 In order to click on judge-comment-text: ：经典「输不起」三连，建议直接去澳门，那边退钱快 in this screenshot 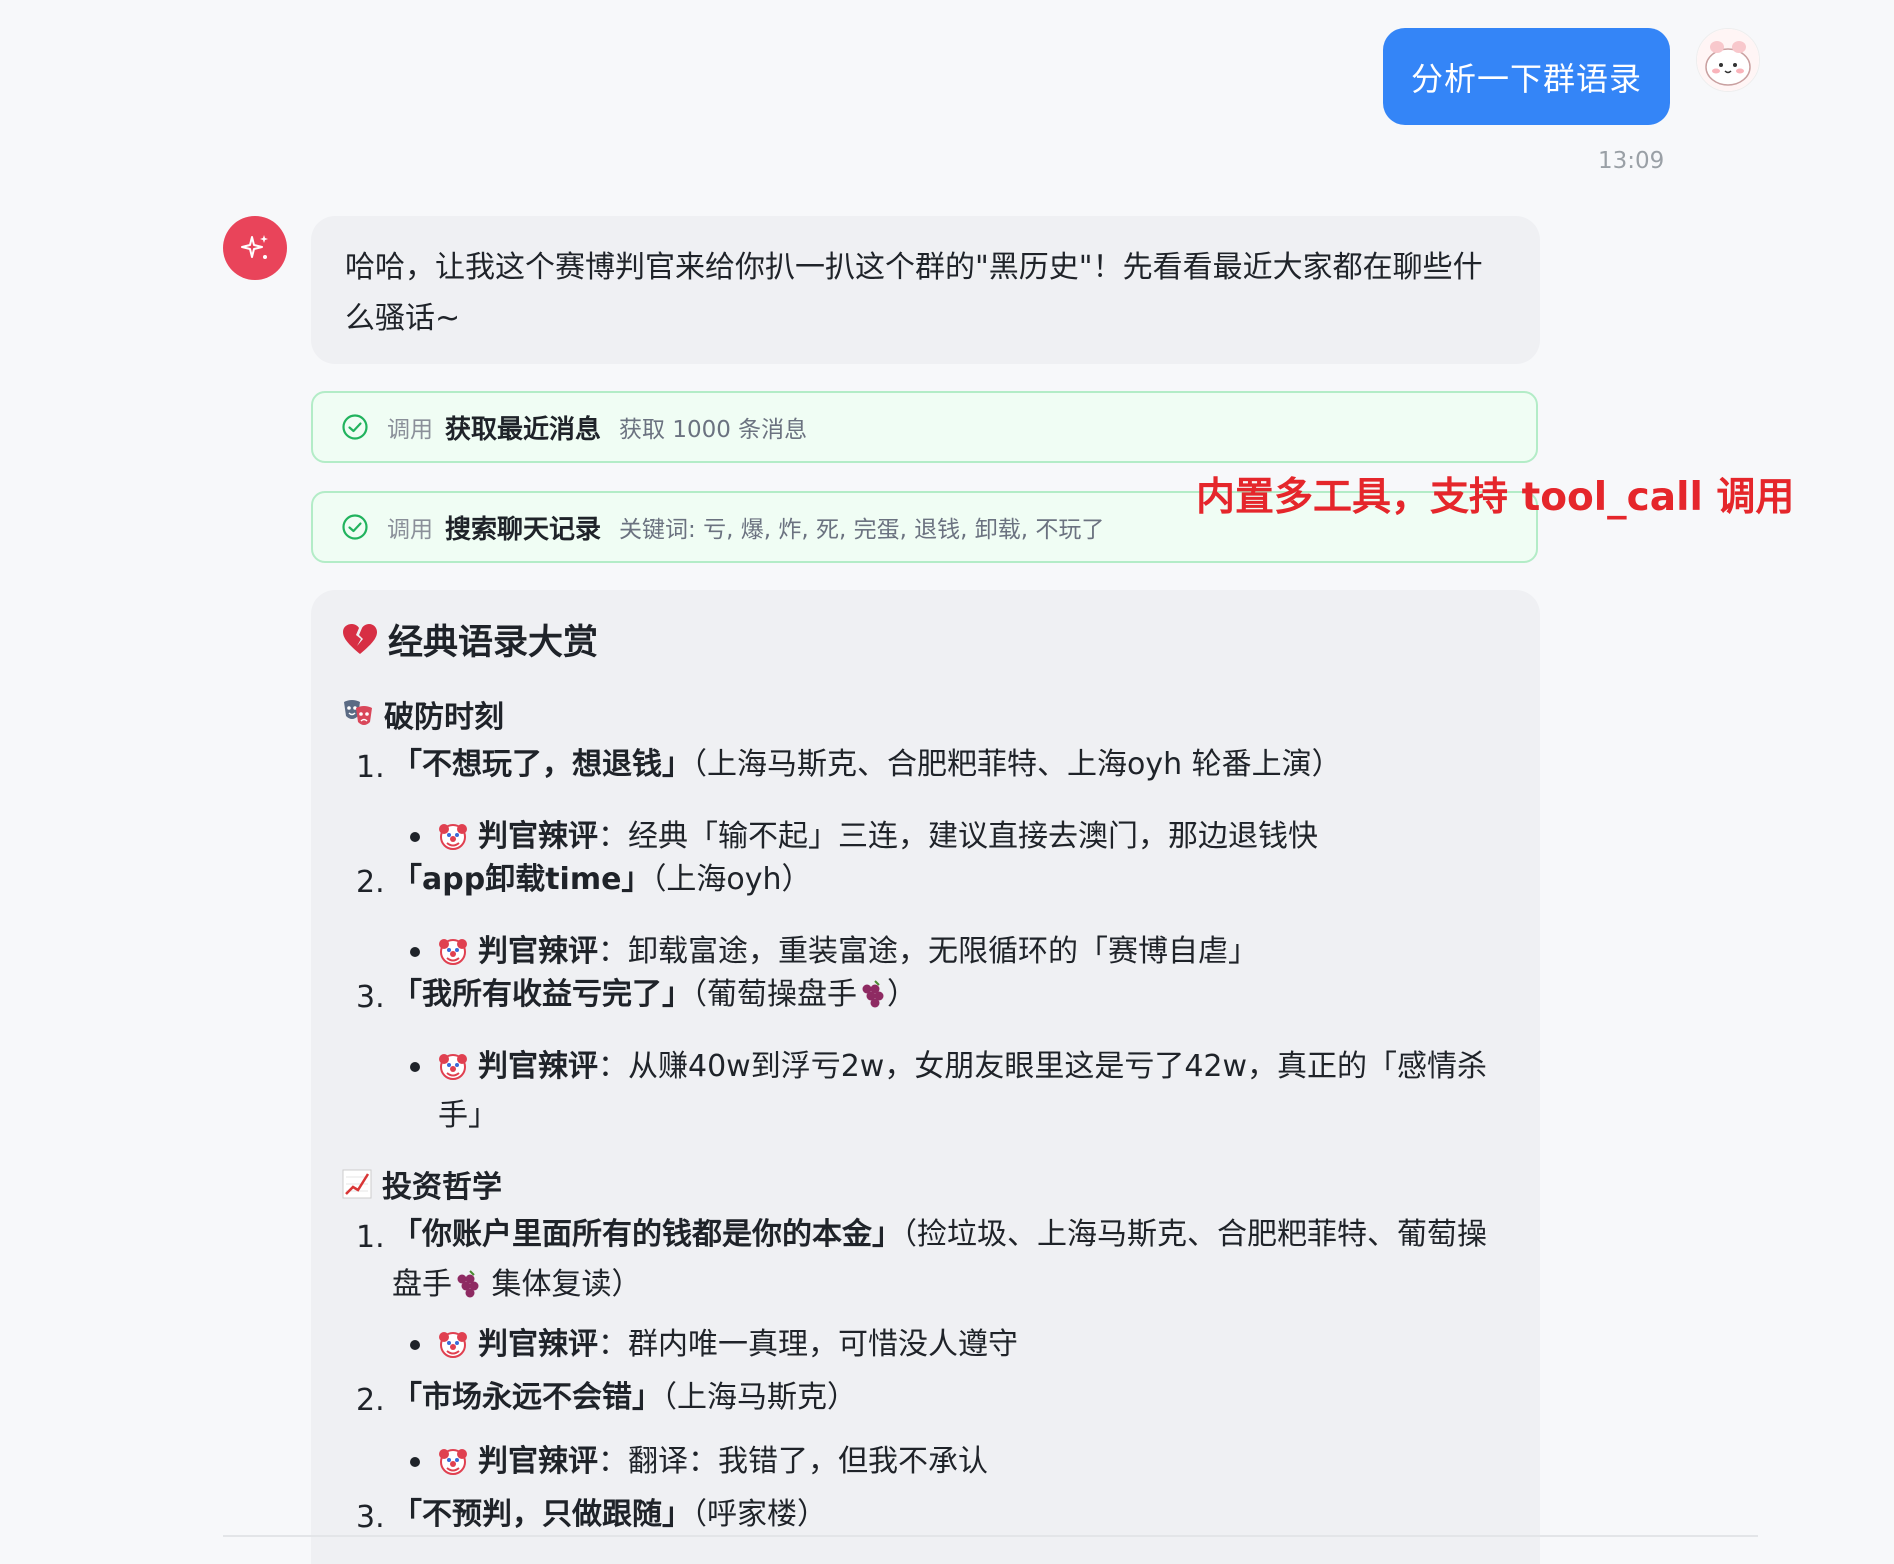, I will do `click(958, 836)`.